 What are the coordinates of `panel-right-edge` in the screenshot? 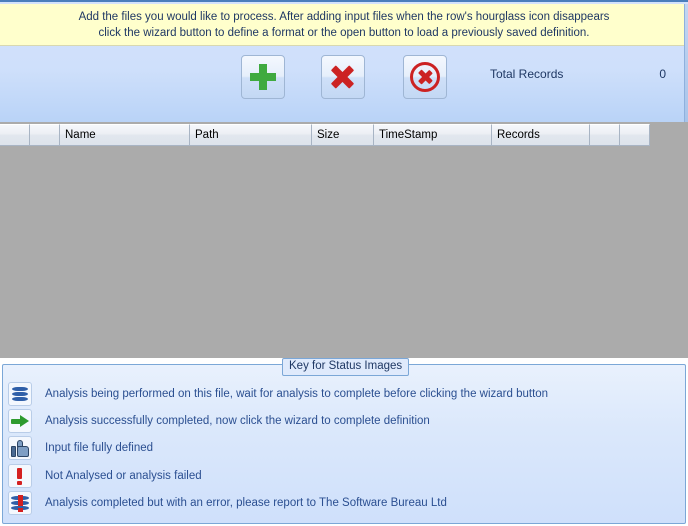 It's located at (686, 63).